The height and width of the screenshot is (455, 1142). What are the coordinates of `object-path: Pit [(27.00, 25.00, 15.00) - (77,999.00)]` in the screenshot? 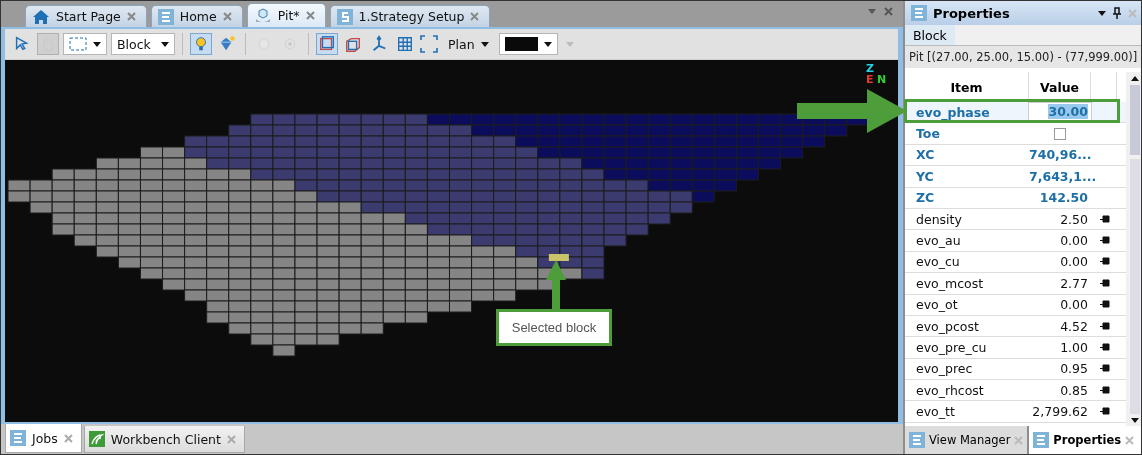 It's located at (1023, 57).